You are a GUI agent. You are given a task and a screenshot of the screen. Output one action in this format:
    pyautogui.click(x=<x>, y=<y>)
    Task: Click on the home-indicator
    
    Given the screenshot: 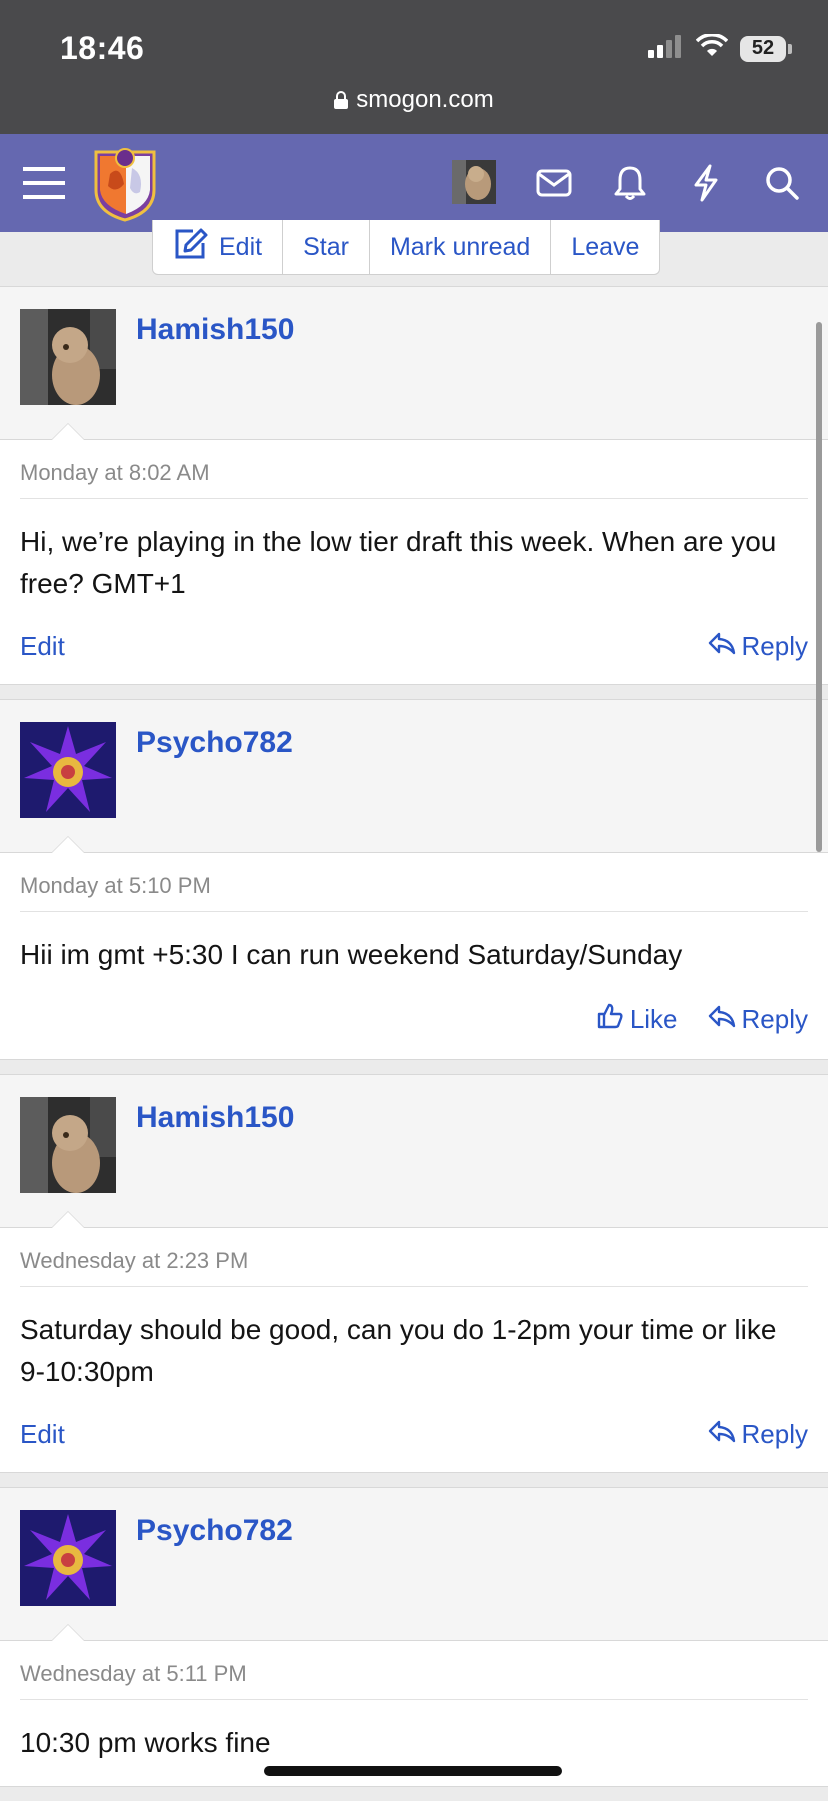 What is the action you would take?
    pyautogui.click(x=413, y=1771)
    